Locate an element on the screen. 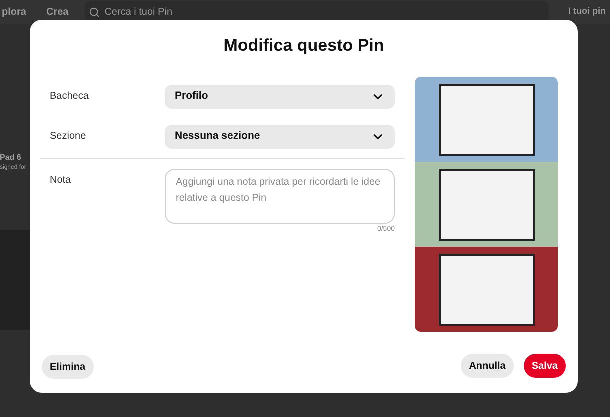  nav-link: Crea is located at coordinates (57, 12).